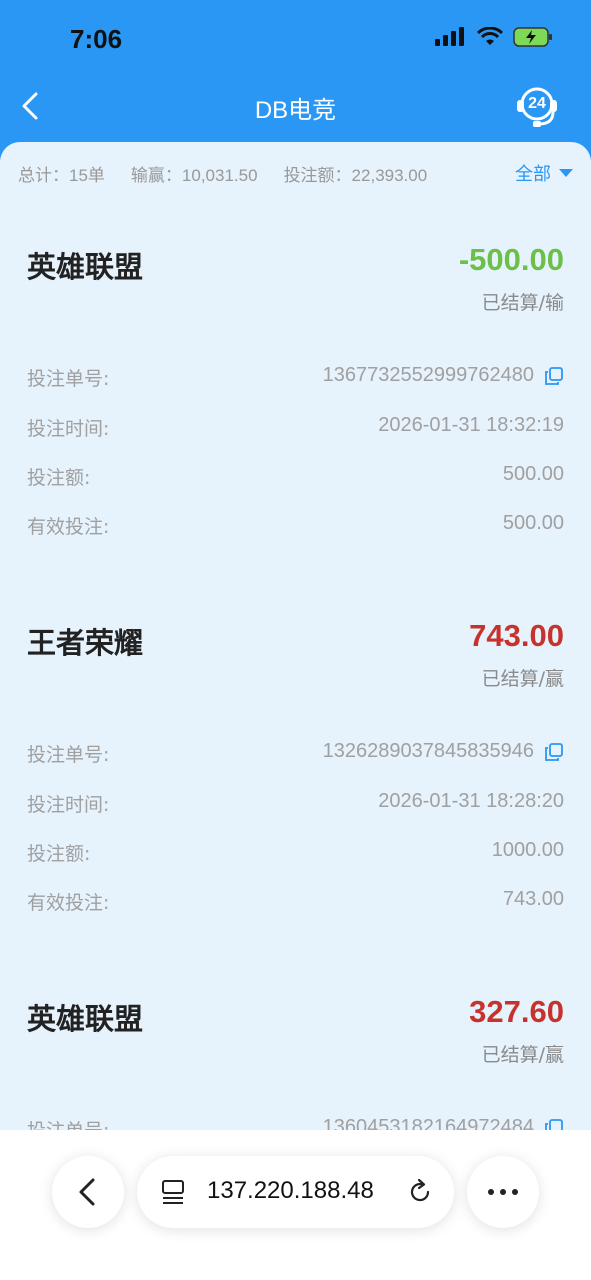 This screenshot has width=591, height=1280. What do you see at coordinates (471, 425) in the screenshot?
I see `bet-time-value: 2026-01-31 18:32:19` at bounding box center [471, 425].